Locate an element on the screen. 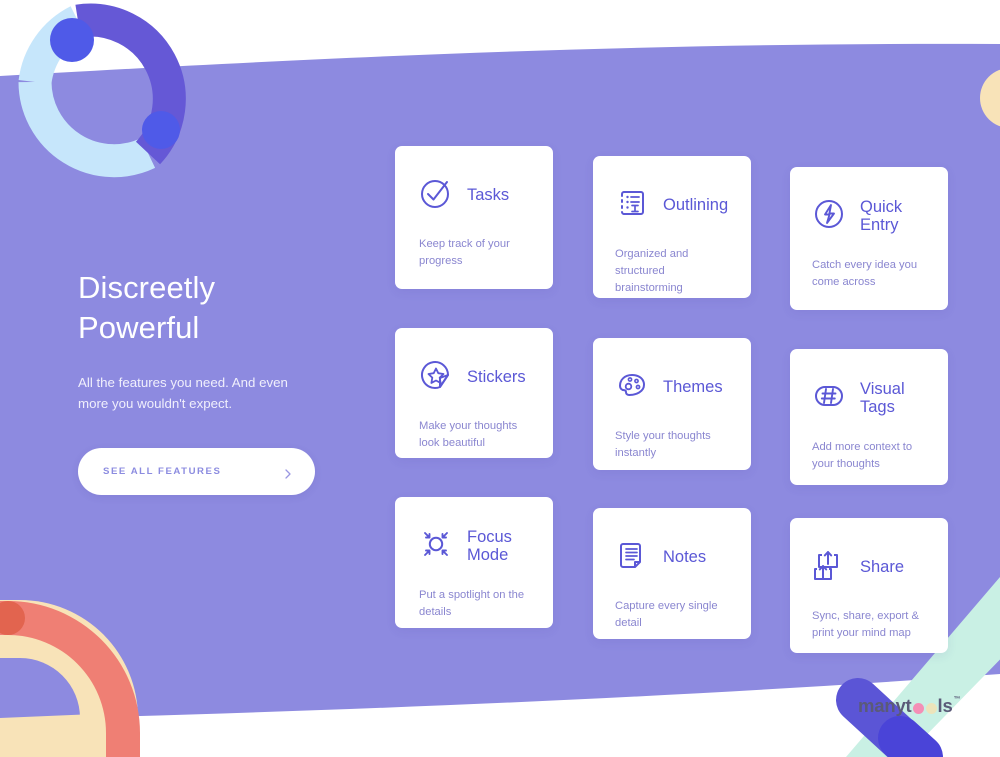 The width and height of the screenshot is (1000, 757). card-title-line1: Focus is located at coordinates (489, 537).